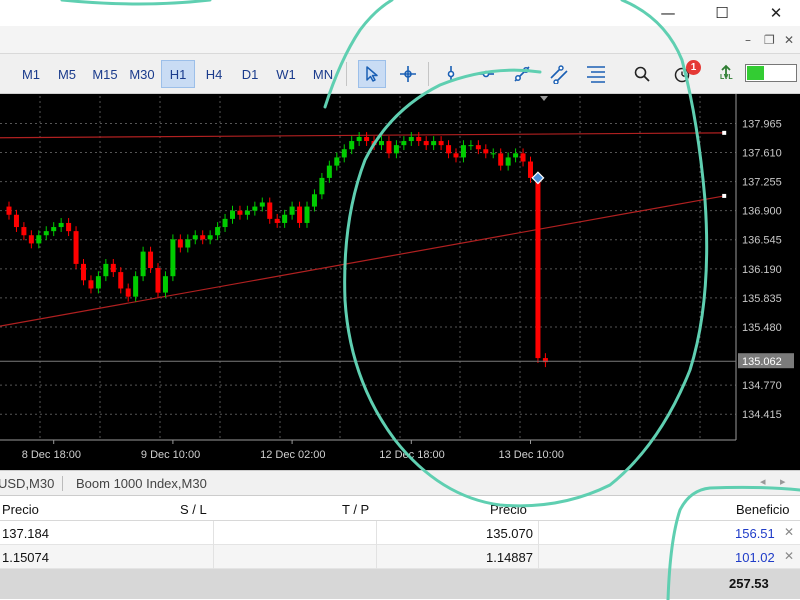 The image size is (800, 600). I want to click on search-icon, so click(642, 74).